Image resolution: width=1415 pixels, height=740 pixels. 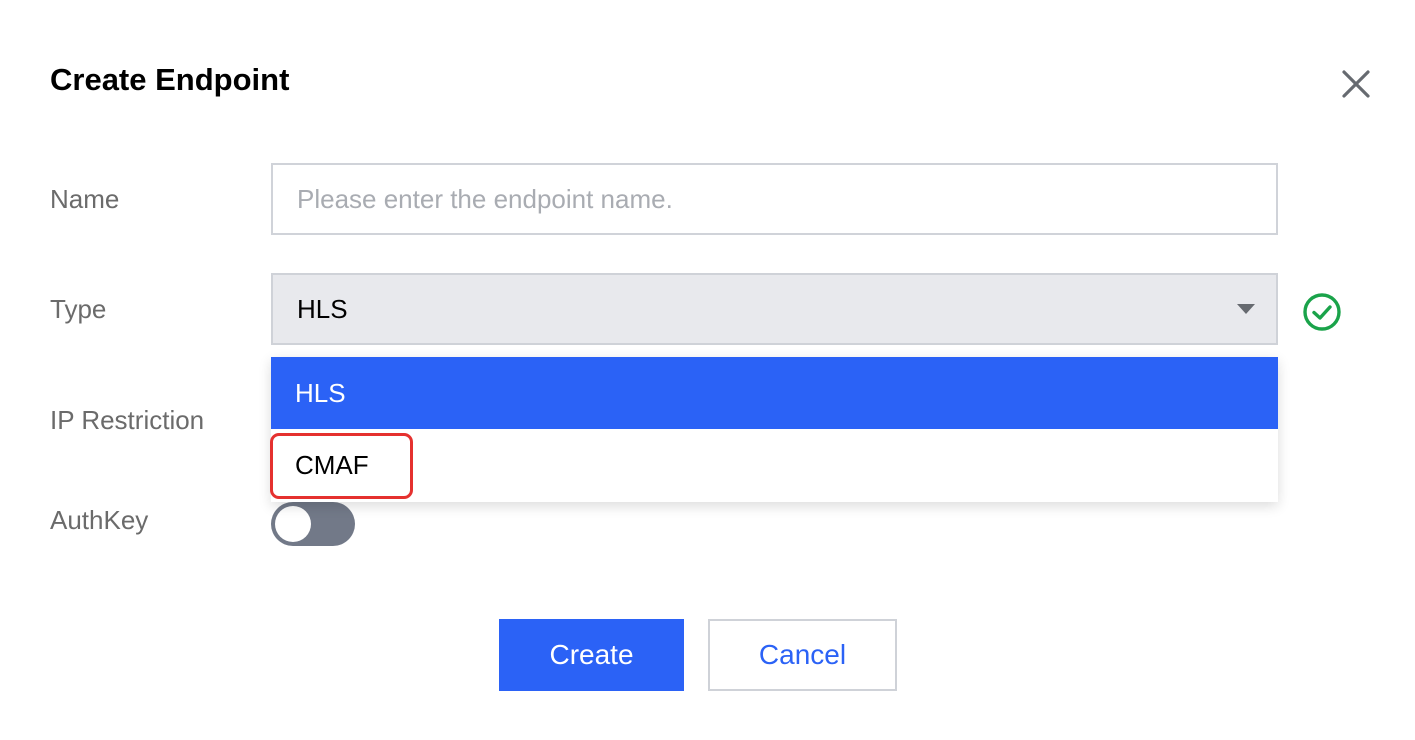 I want to click on cancel-button: Cancel, so click(x=802, y=655).